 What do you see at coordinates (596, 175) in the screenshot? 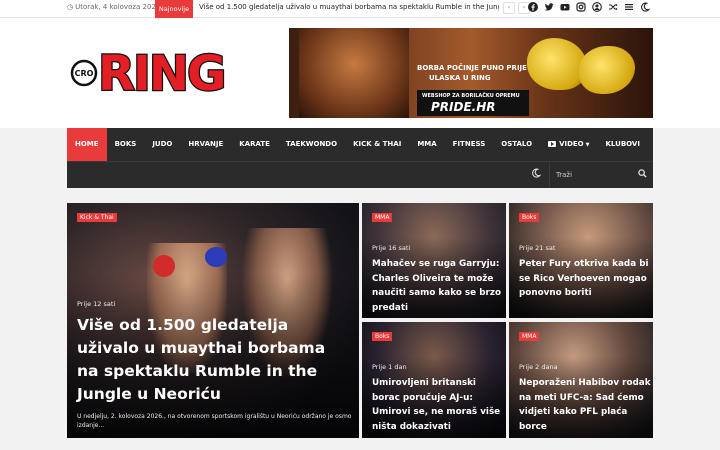
I see `search-input` at bounding box center [596, 175].